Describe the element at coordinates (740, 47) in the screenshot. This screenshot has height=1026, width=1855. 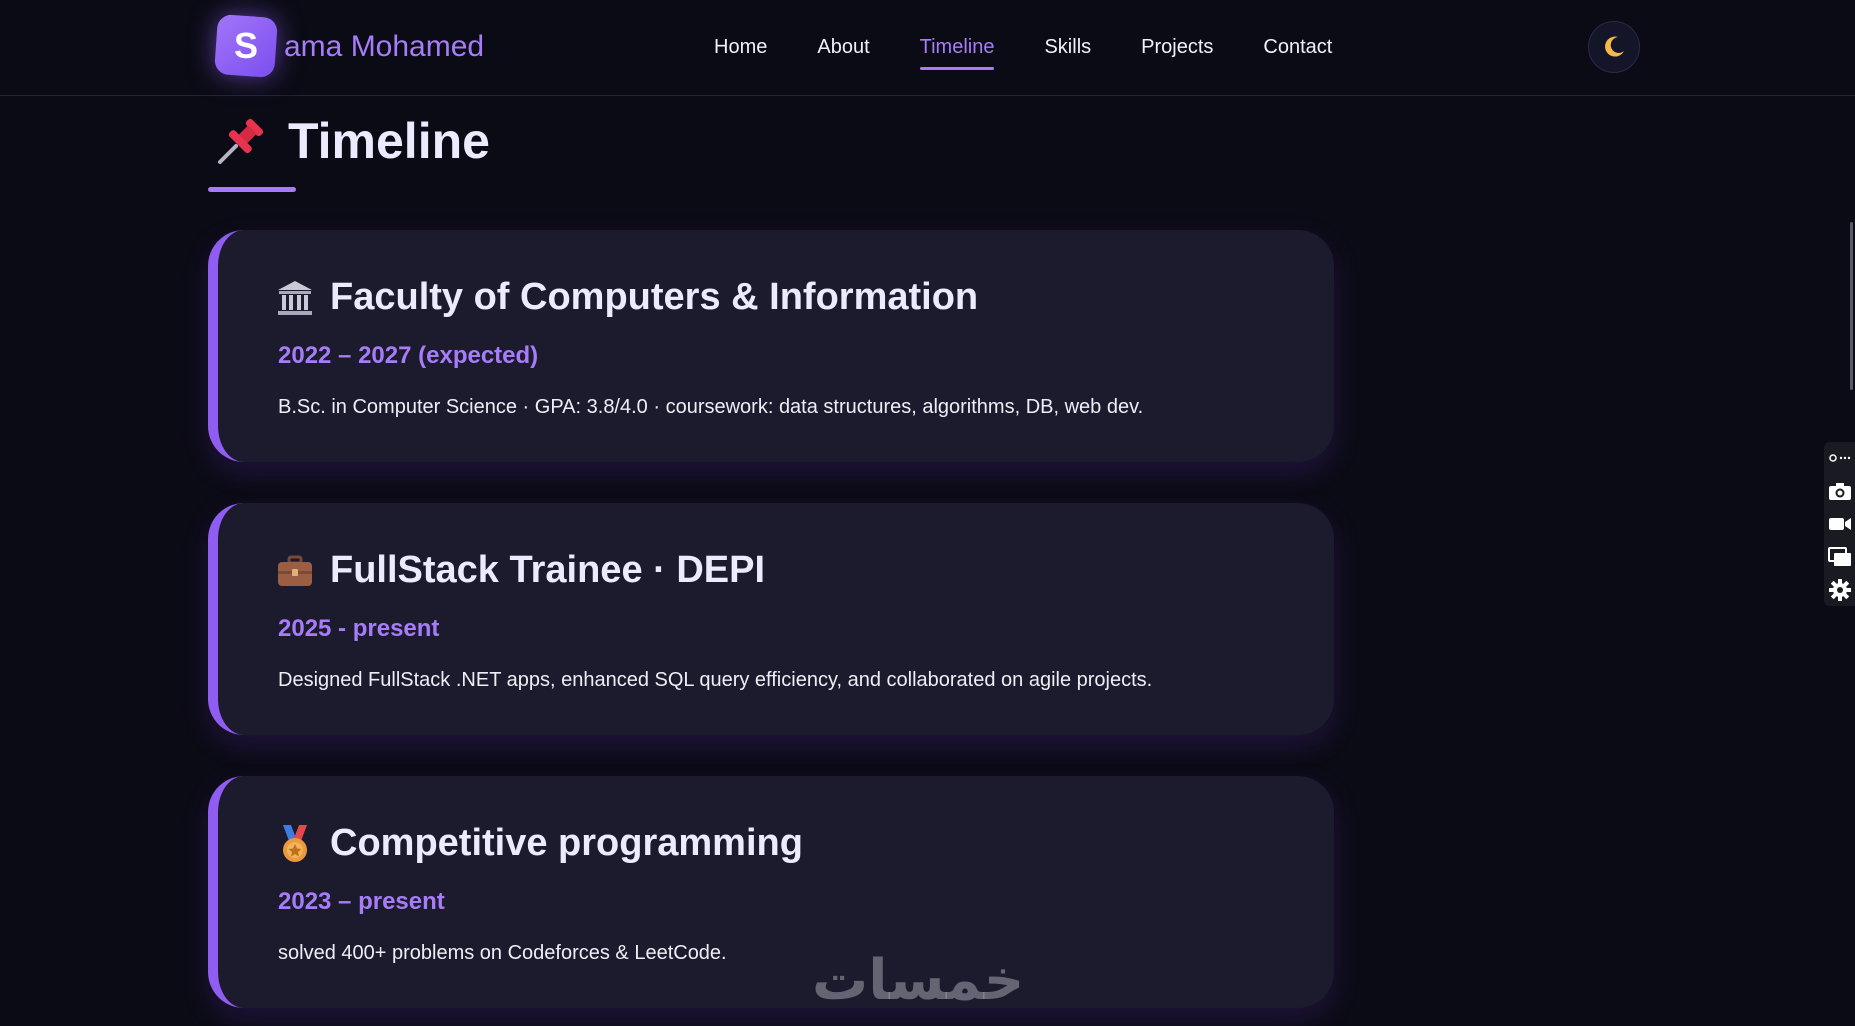
I see `nav-home: Home` at that location.